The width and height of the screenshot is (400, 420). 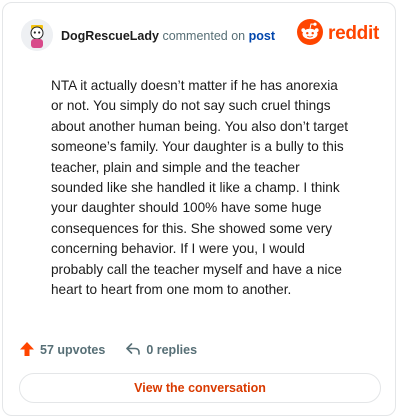 I want to click on comment-byline: DogRescueLady commented on post, so click(x=168, y=36).